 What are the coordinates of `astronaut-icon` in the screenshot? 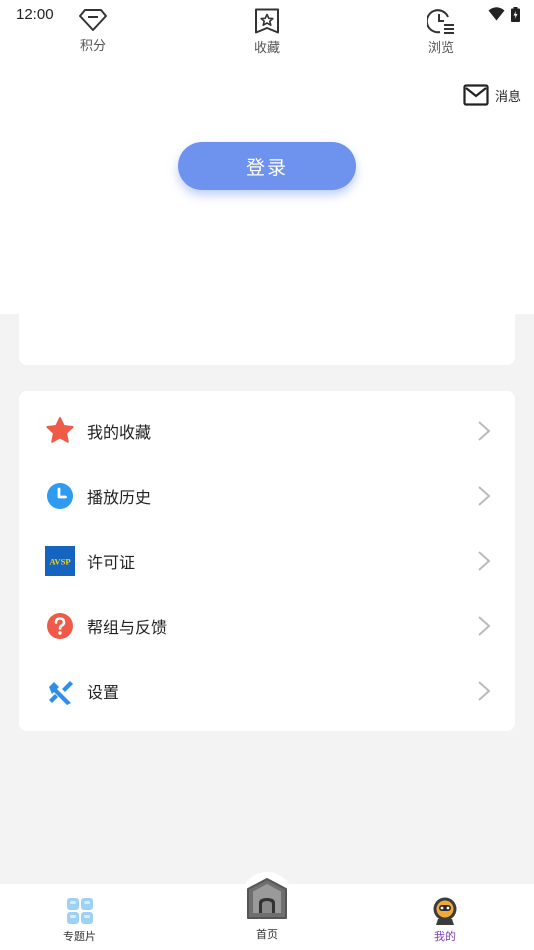 It's located at (445, 911).